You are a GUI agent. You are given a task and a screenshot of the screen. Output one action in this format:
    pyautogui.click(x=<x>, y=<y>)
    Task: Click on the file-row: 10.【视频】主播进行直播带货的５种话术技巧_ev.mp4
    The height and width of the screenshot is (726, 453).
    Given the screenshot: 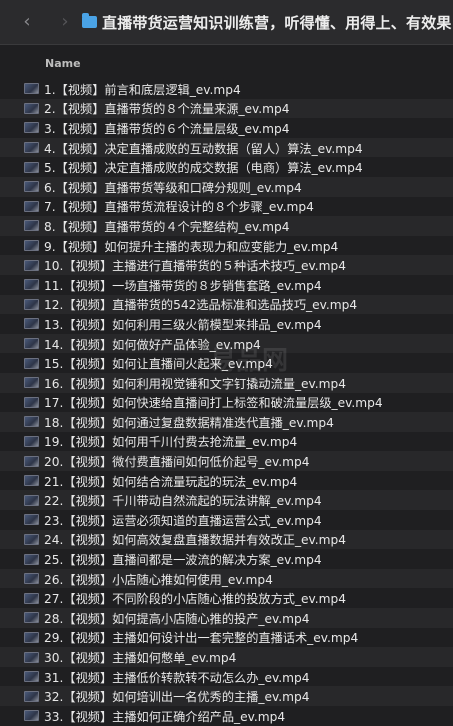 What is the action you would take?
    pyautogui.click(x=226, y=265)
    